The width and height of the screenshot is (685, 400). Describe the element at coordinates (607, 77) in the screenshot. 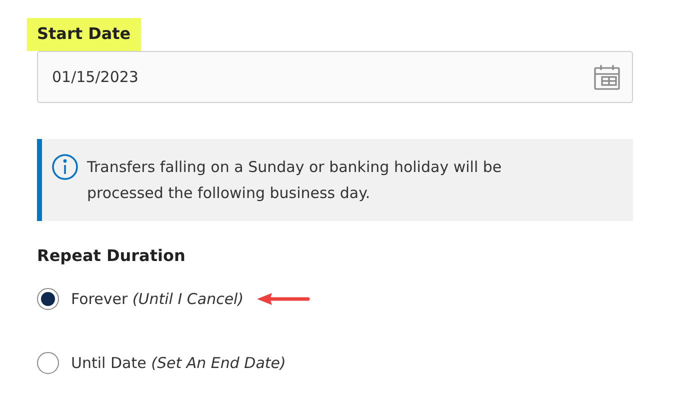

I see `calendar-icon` at that location.